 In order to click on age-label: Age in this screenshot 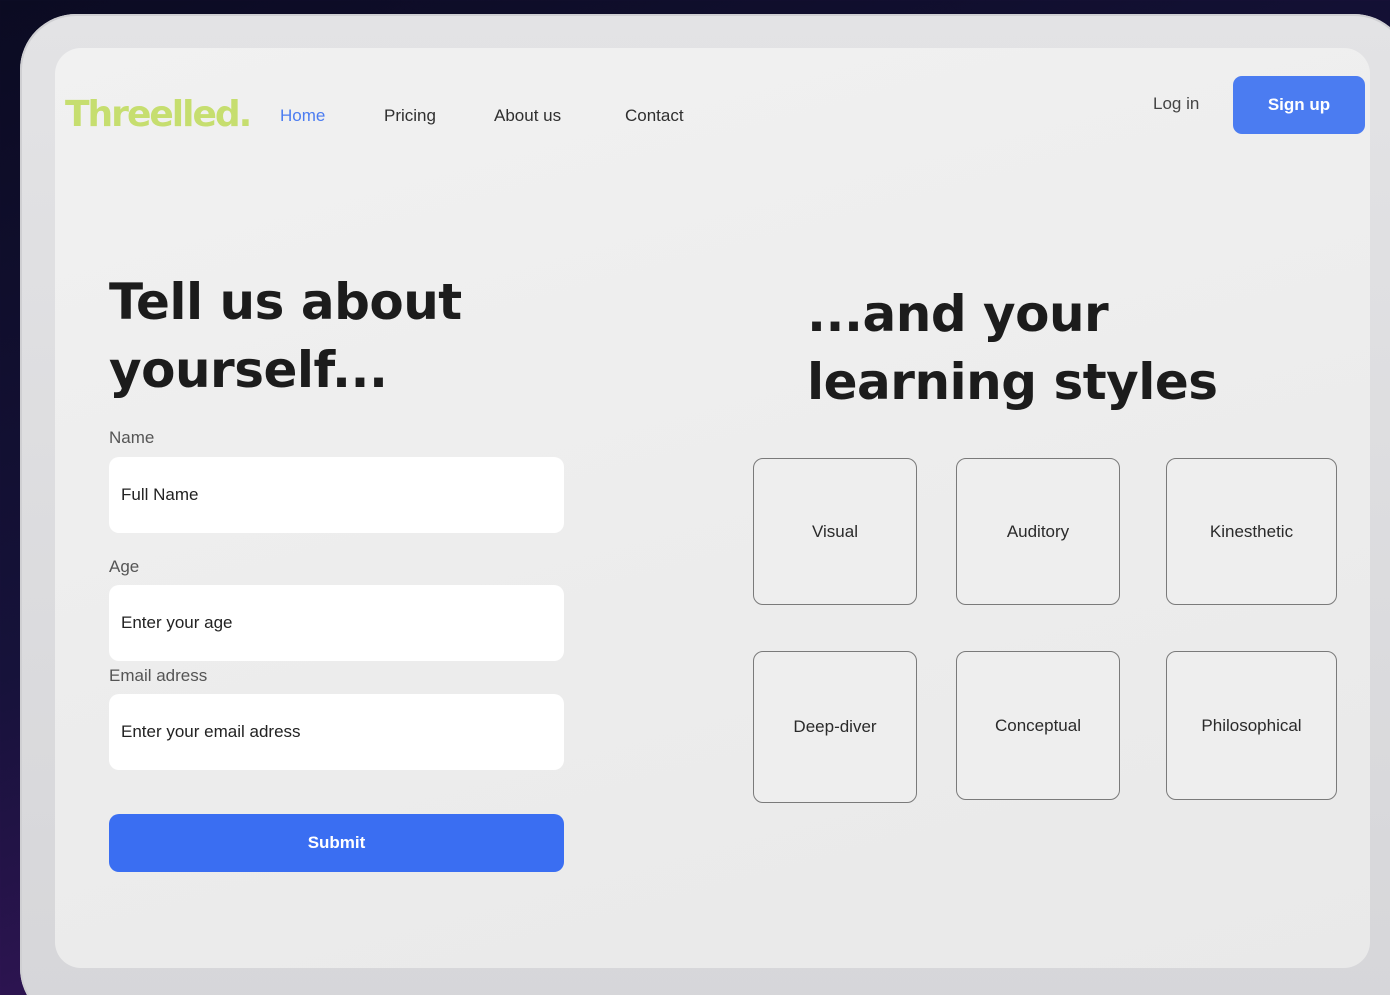, I will do `click(124, 566)`.